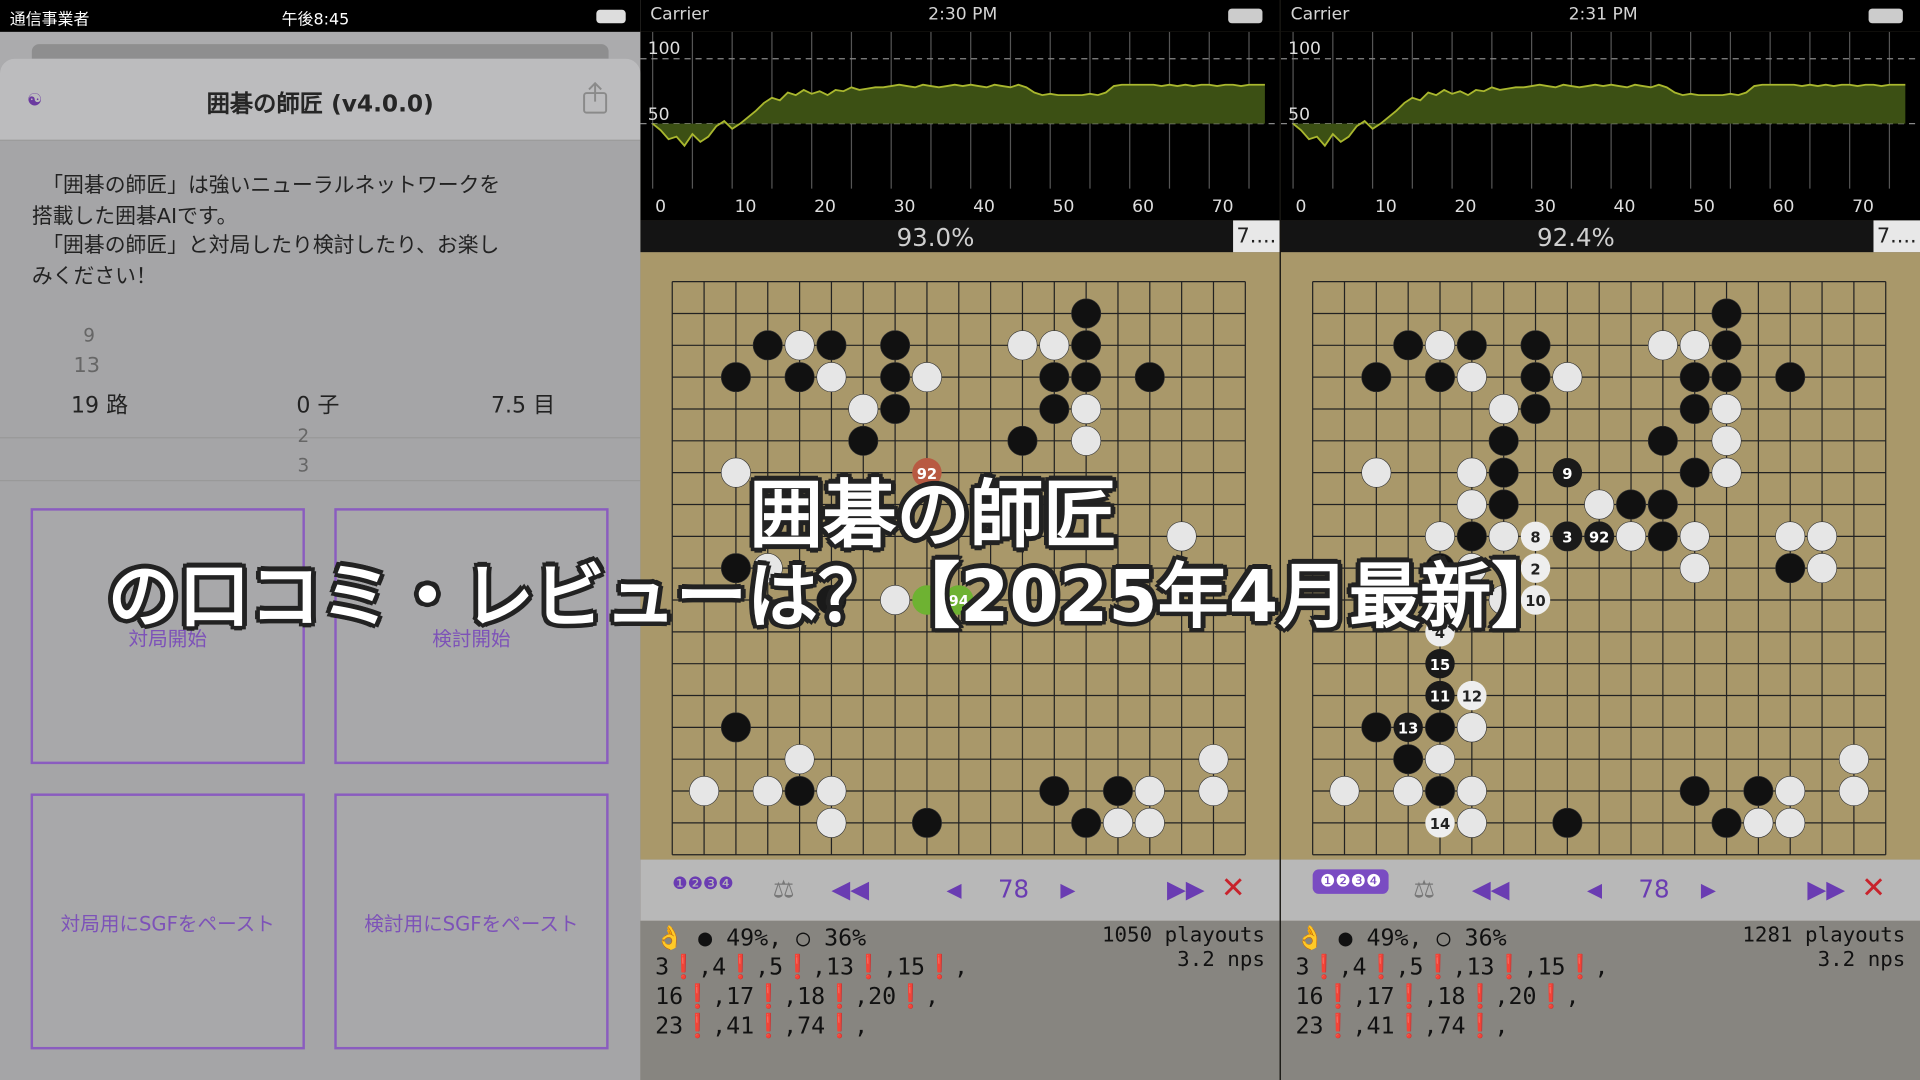 This screenshot has height=1080, width=1920. Describe the element at coordinates (99, 404) in the screenshot. I see `picker-selected-board-size: 19 路` at that location.